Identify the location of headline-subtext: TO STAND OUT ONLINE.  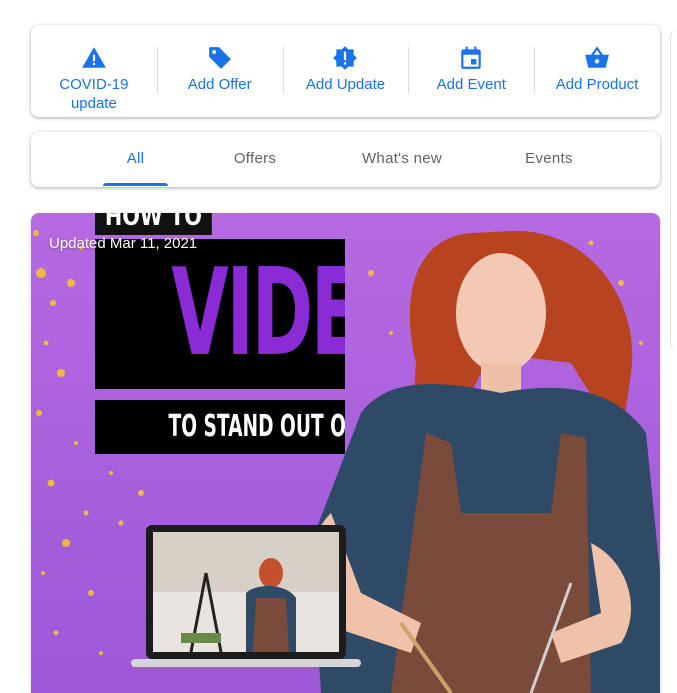
(220, 427).